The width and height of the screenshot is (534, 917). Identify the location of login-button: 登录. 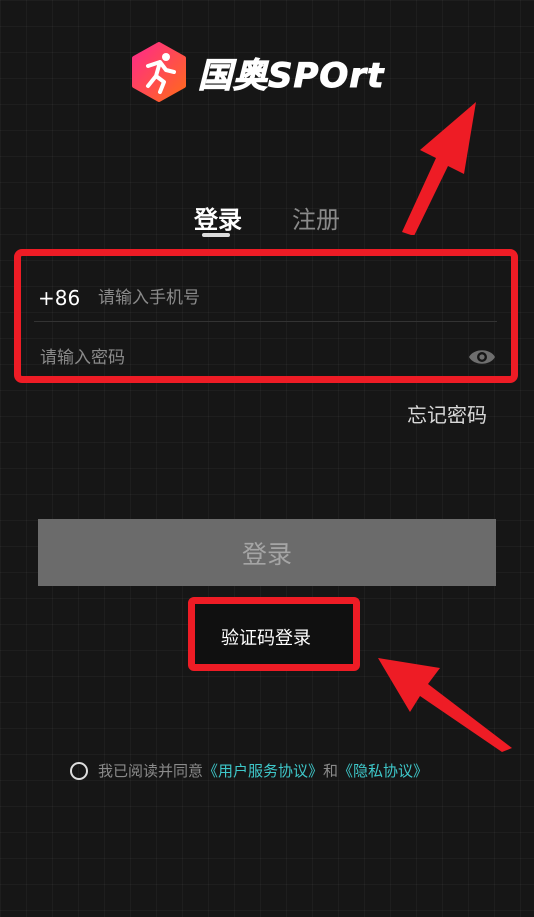
(267, 552).